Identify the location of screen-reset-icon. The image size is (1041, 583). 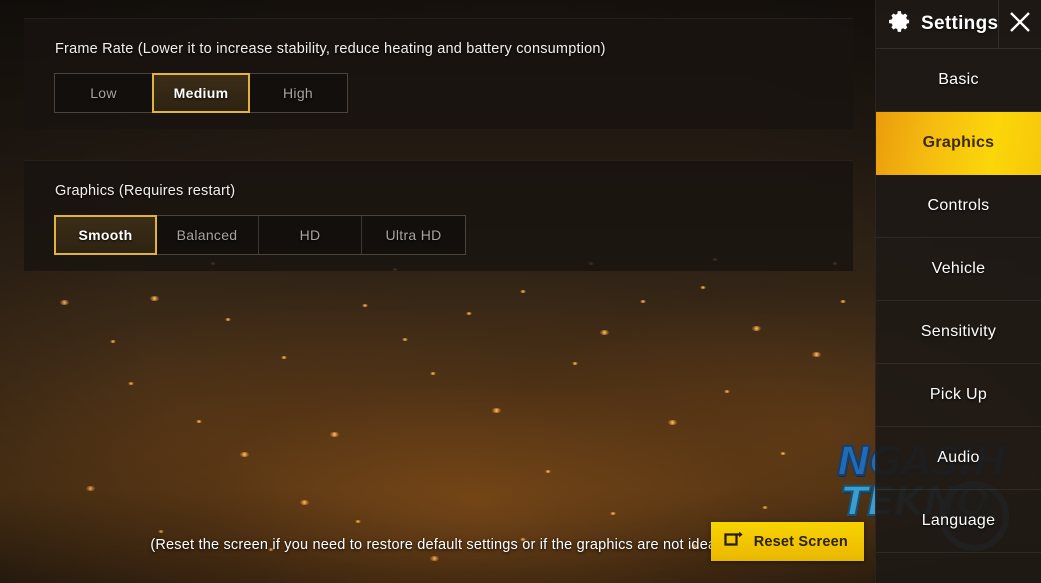
(734, 541).